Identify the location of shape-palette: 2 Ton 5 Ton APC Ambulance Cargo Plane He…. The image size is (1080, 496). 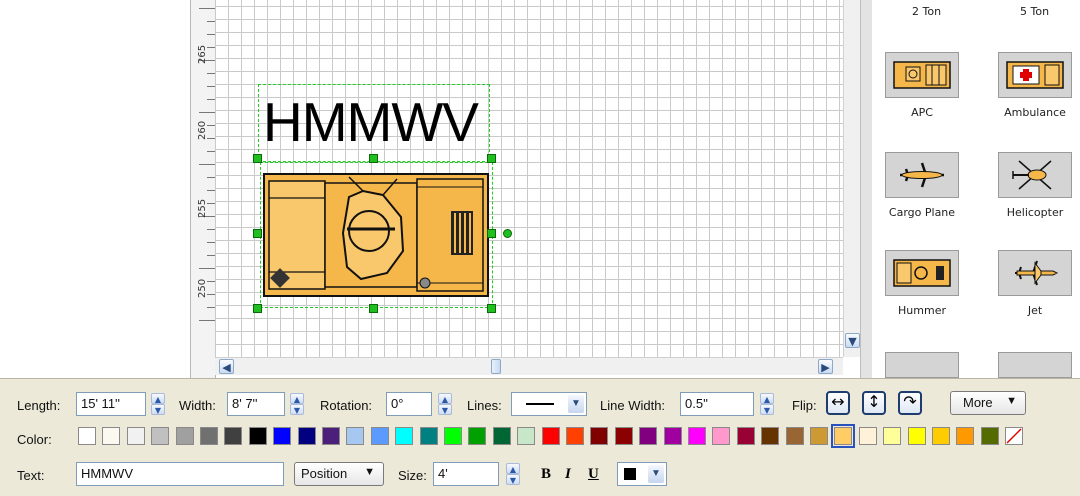
(976, 189).